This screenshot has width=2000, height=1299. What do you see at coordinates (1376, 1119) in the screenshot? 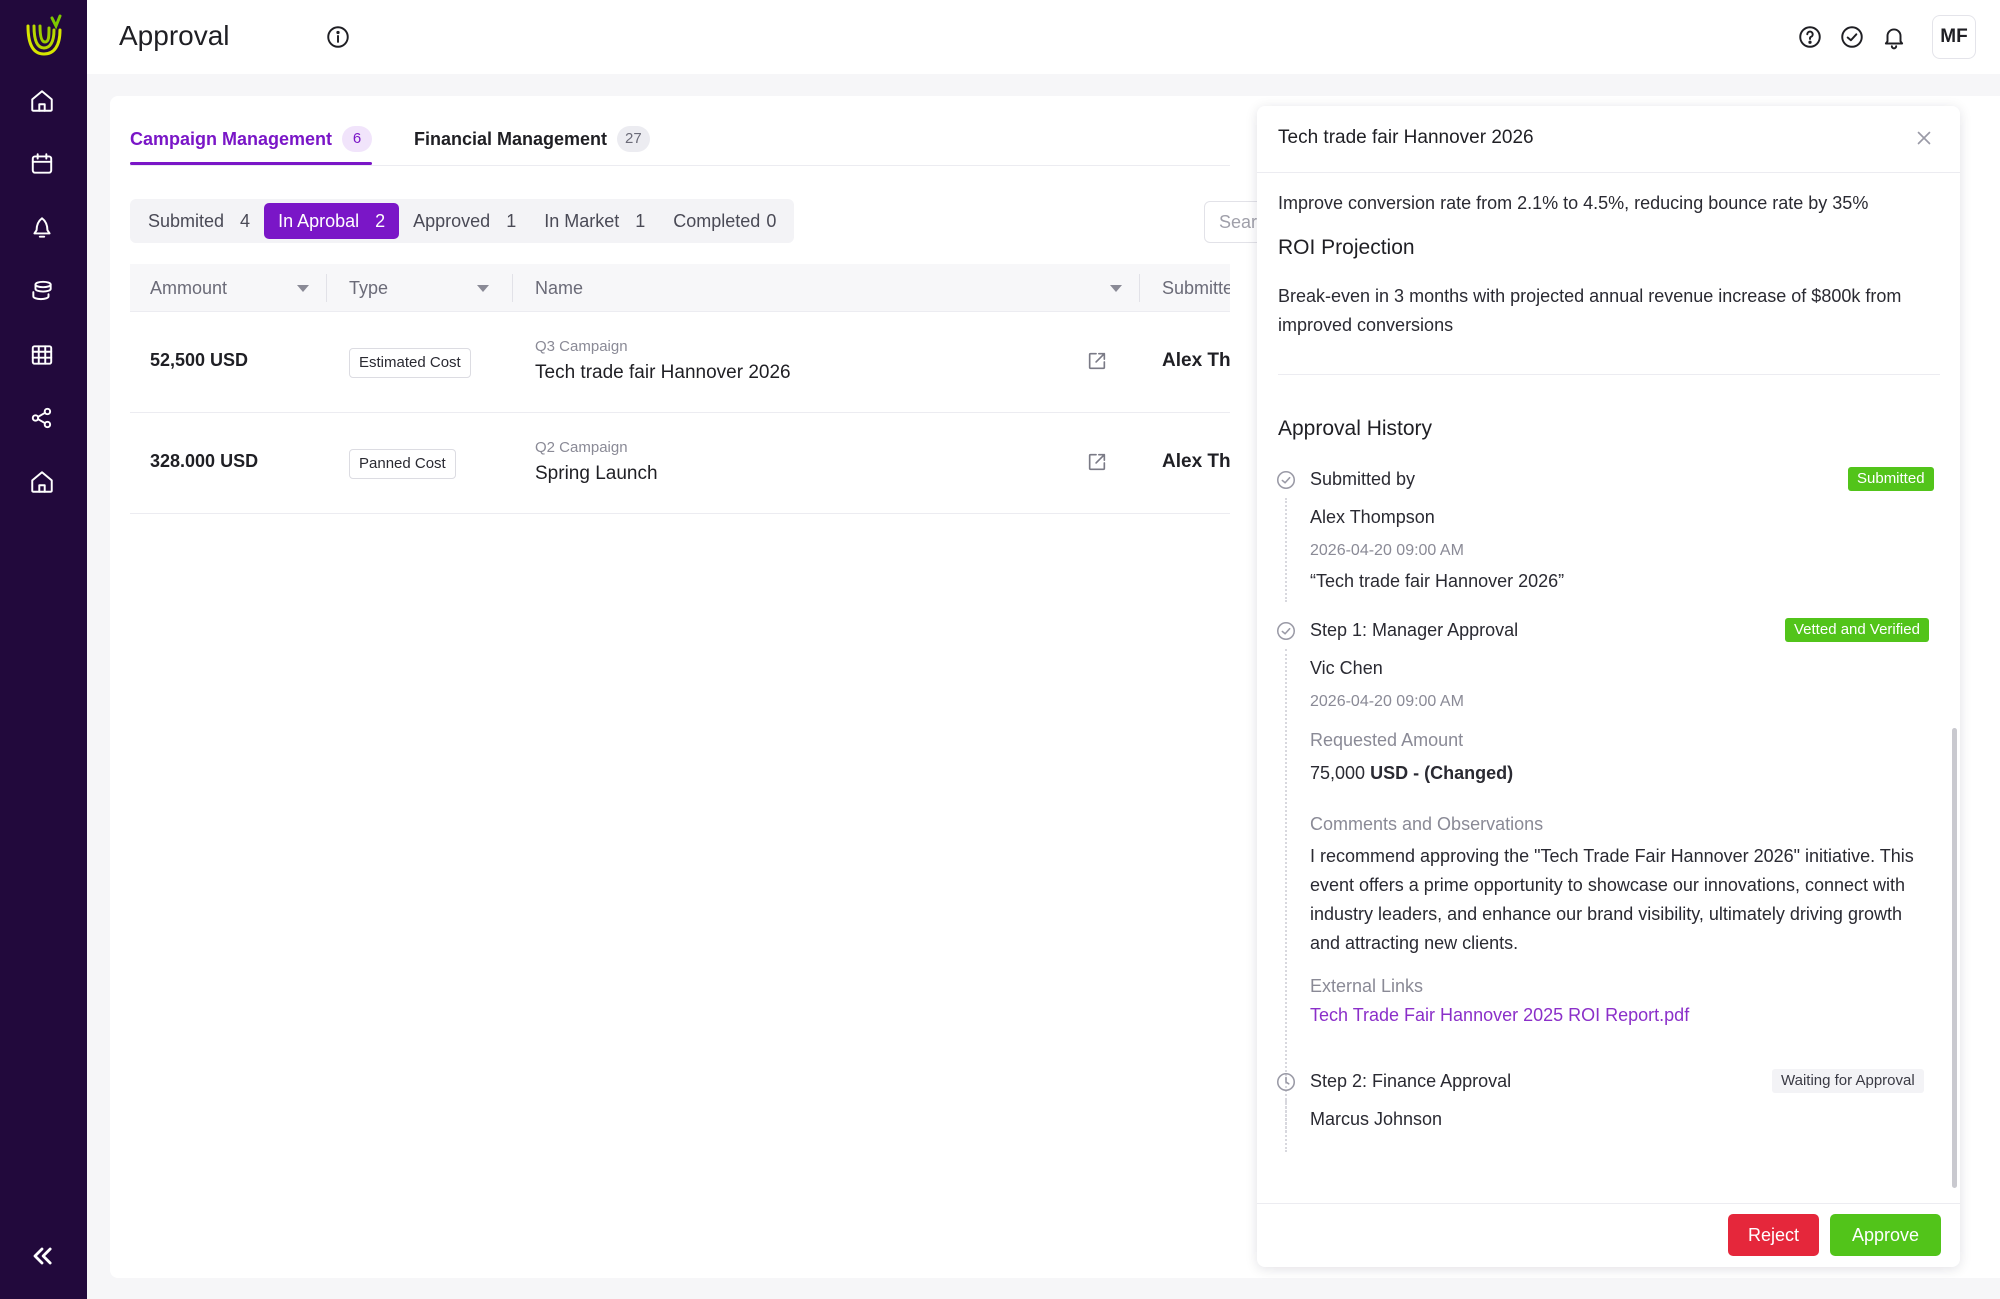
I see `step-person: Marcus Johnson` at bounding box center [1376, 1119].